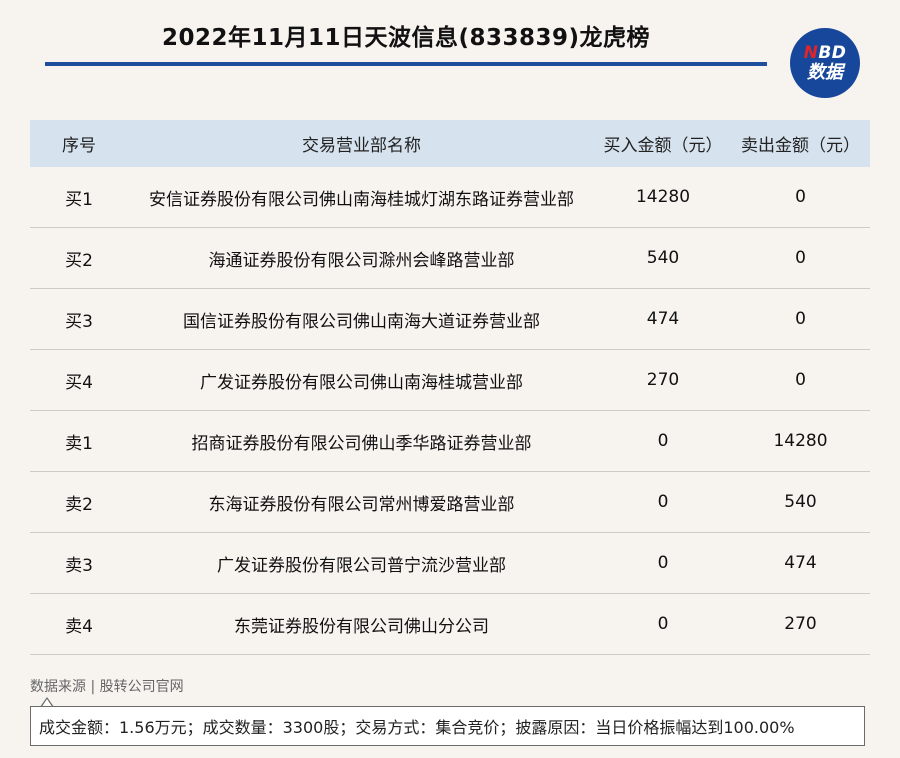  Describe the element at coordinates (361, 197) in the screenshot. I see `row-branch-name: 安信证券股份有限公司佛山南海桂城灯湖东路证券营业部` at that location.